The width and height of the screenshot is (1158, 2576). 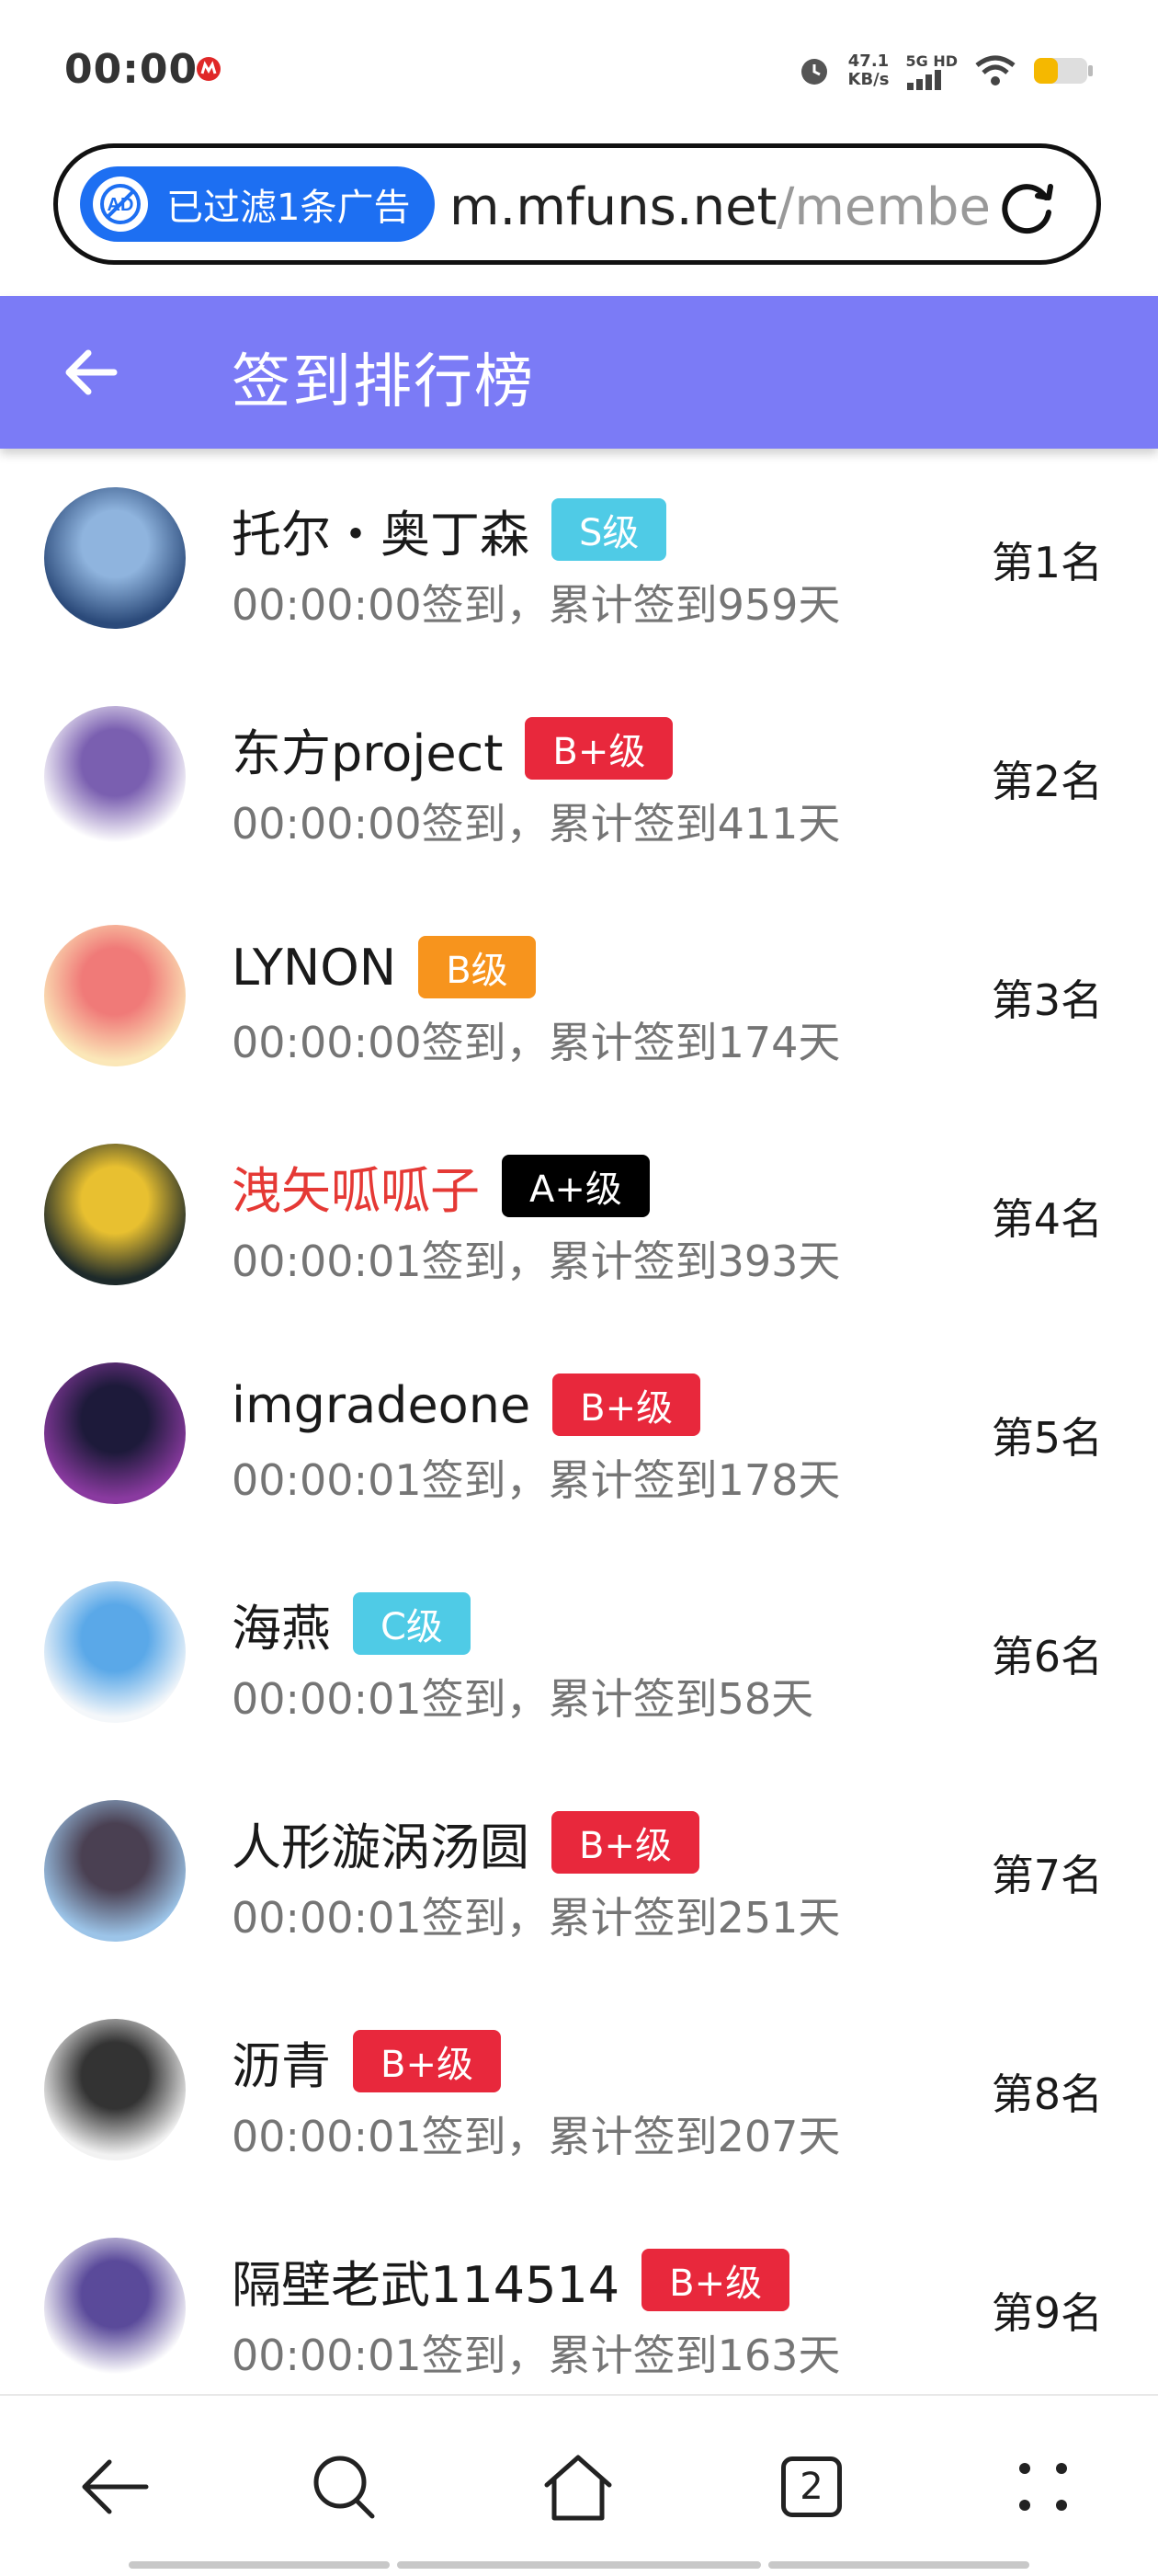 I want to click on nav-tabs-button: 2, so click(x=812, y=2486).